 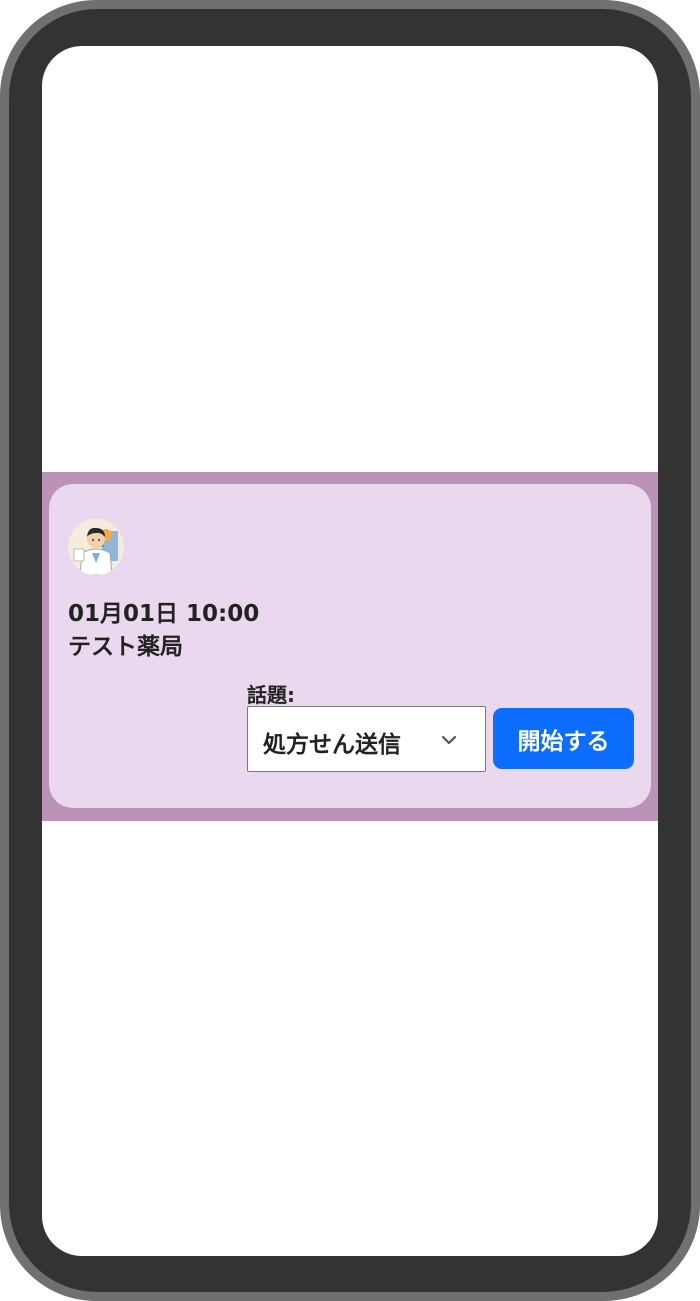 I want to click on chevron-down-icon, so click(x=449, y=740).